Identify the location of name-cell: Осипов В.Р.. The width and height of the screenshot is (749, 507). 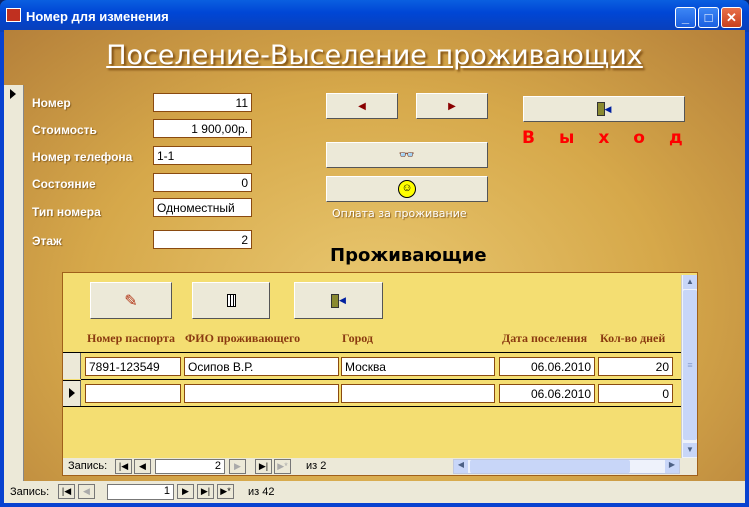
(261, 366).